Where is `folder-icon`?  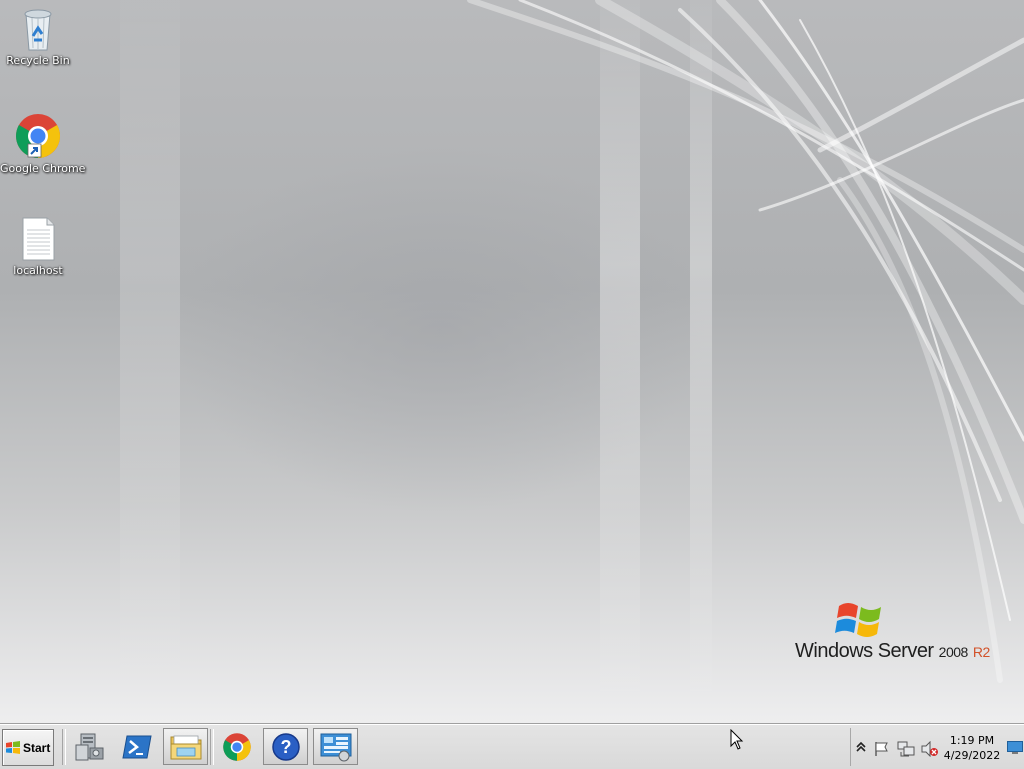 folder-icon is located at coordinates (185, 747).